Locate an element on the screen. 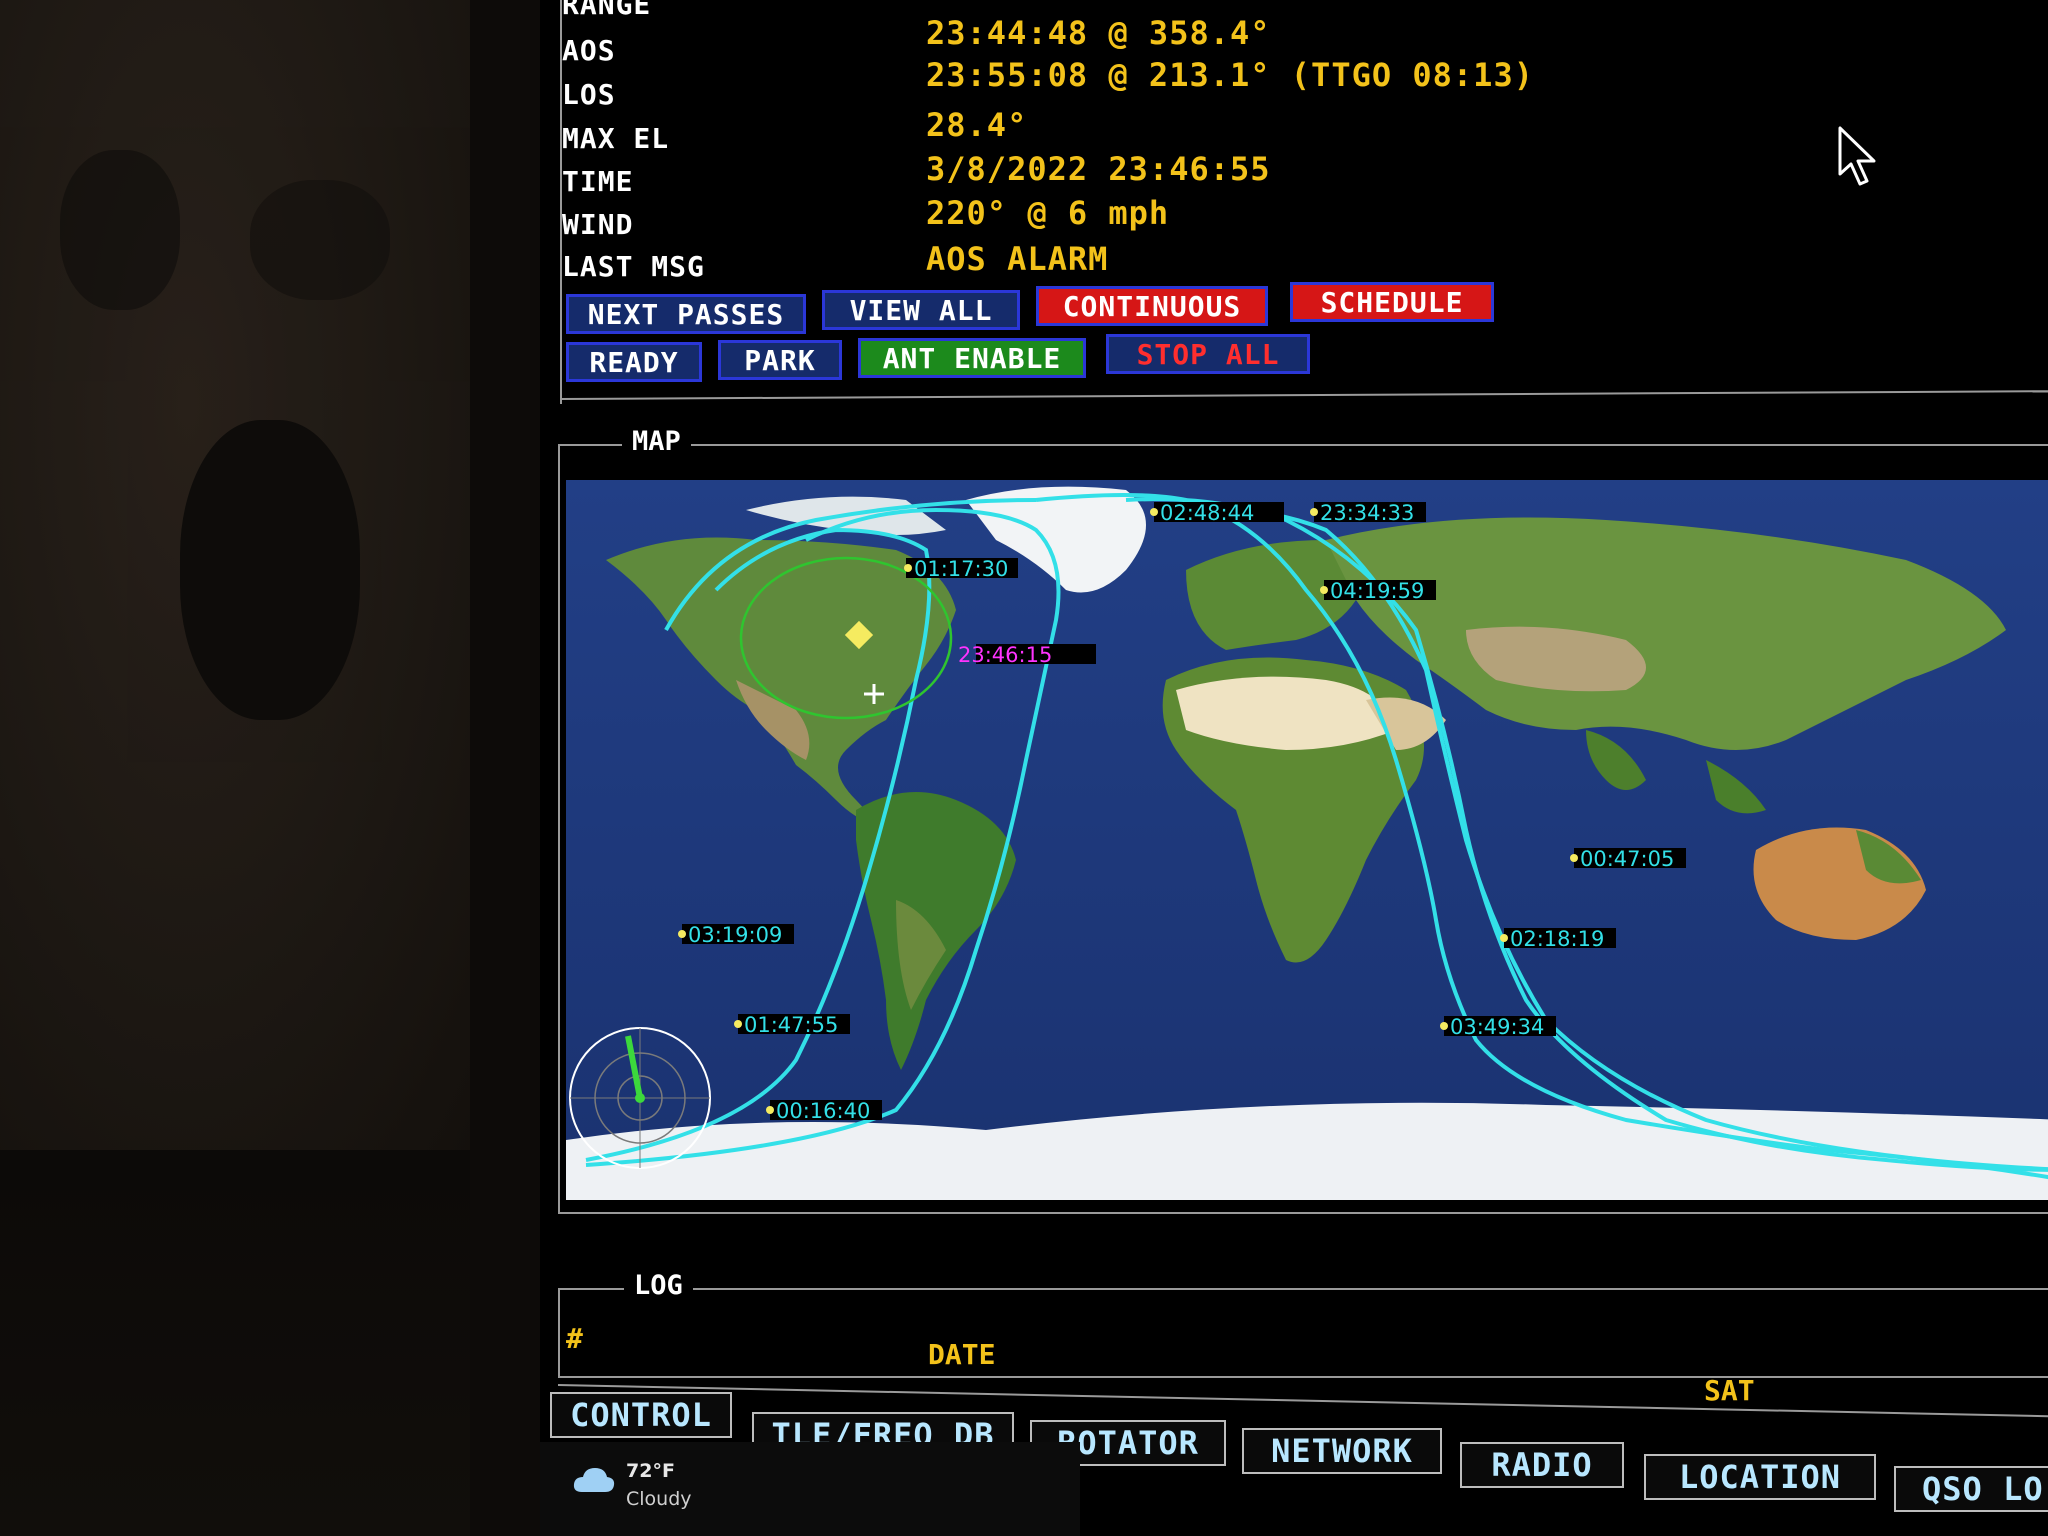  log-panel-title: LOG is located at coordinates (658, 1285).